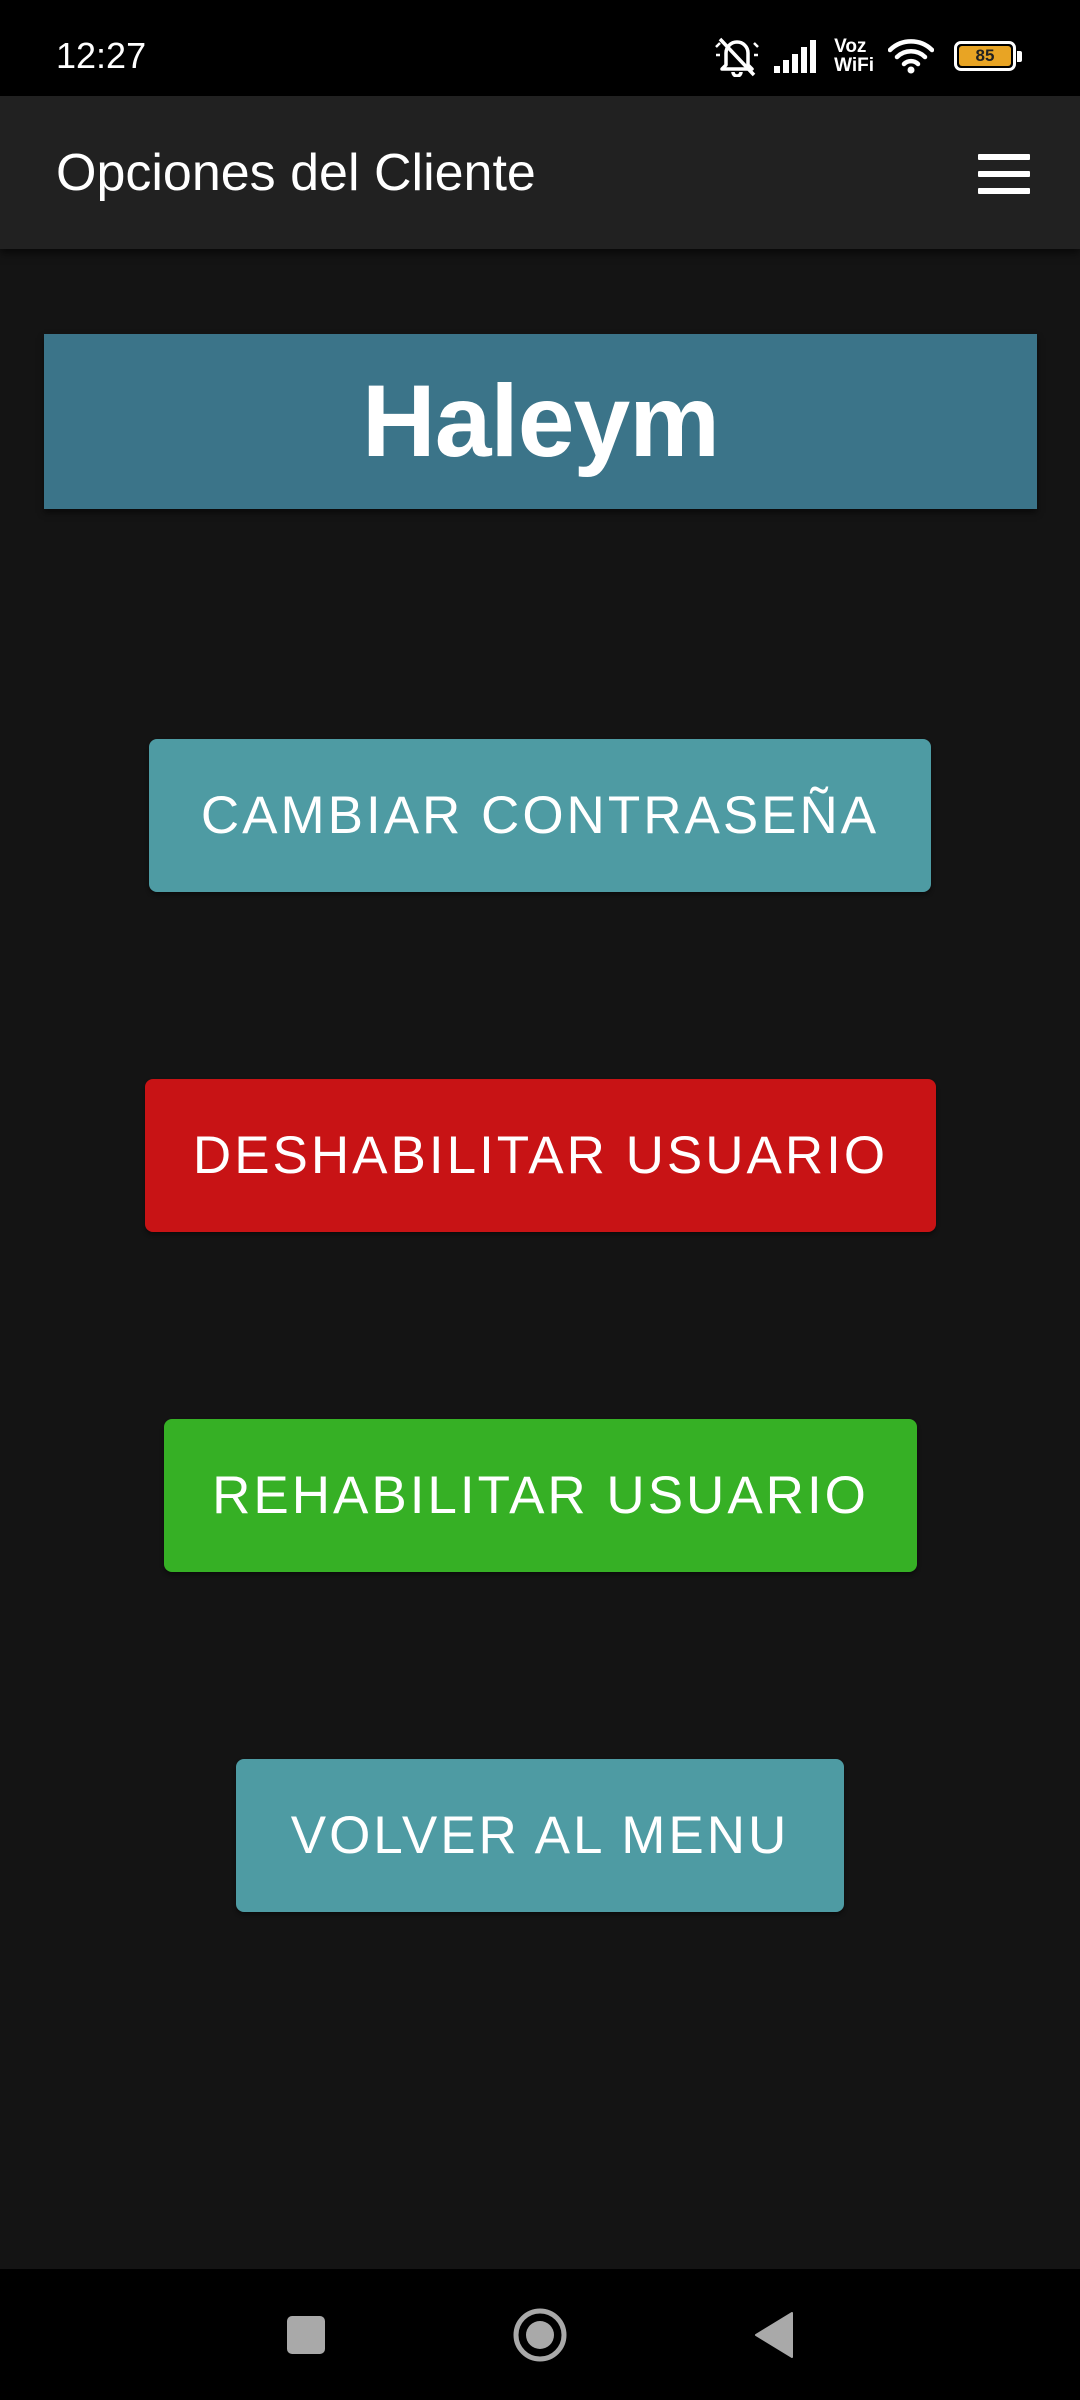  I want to click on enable-user-button: REHABILITAR USUARIO, so click(540, 1495).